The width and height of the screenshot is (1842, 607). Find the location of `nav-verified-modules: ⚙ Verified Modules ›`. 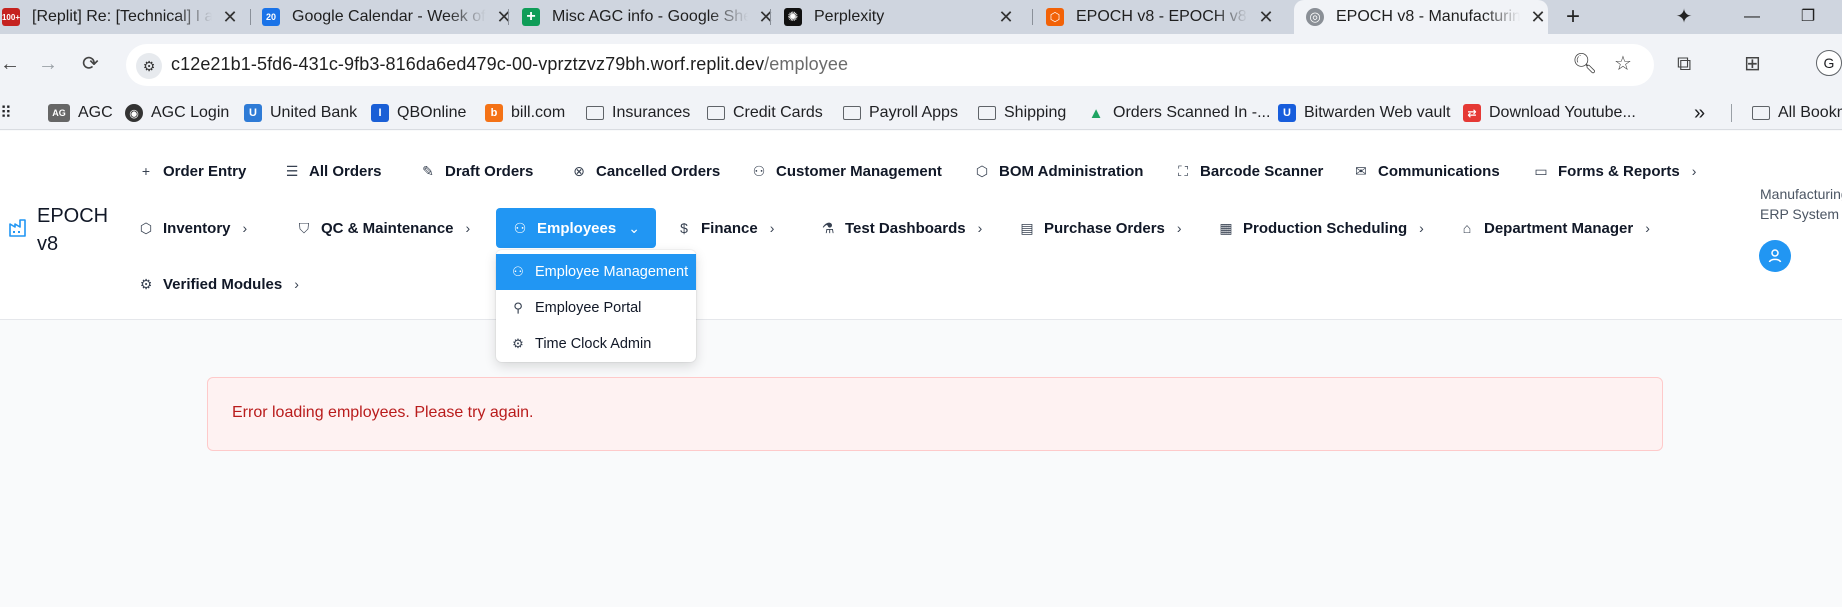

nav-verified-modules: ⚙ Verified Modules › is located at coordinates (218, 284).